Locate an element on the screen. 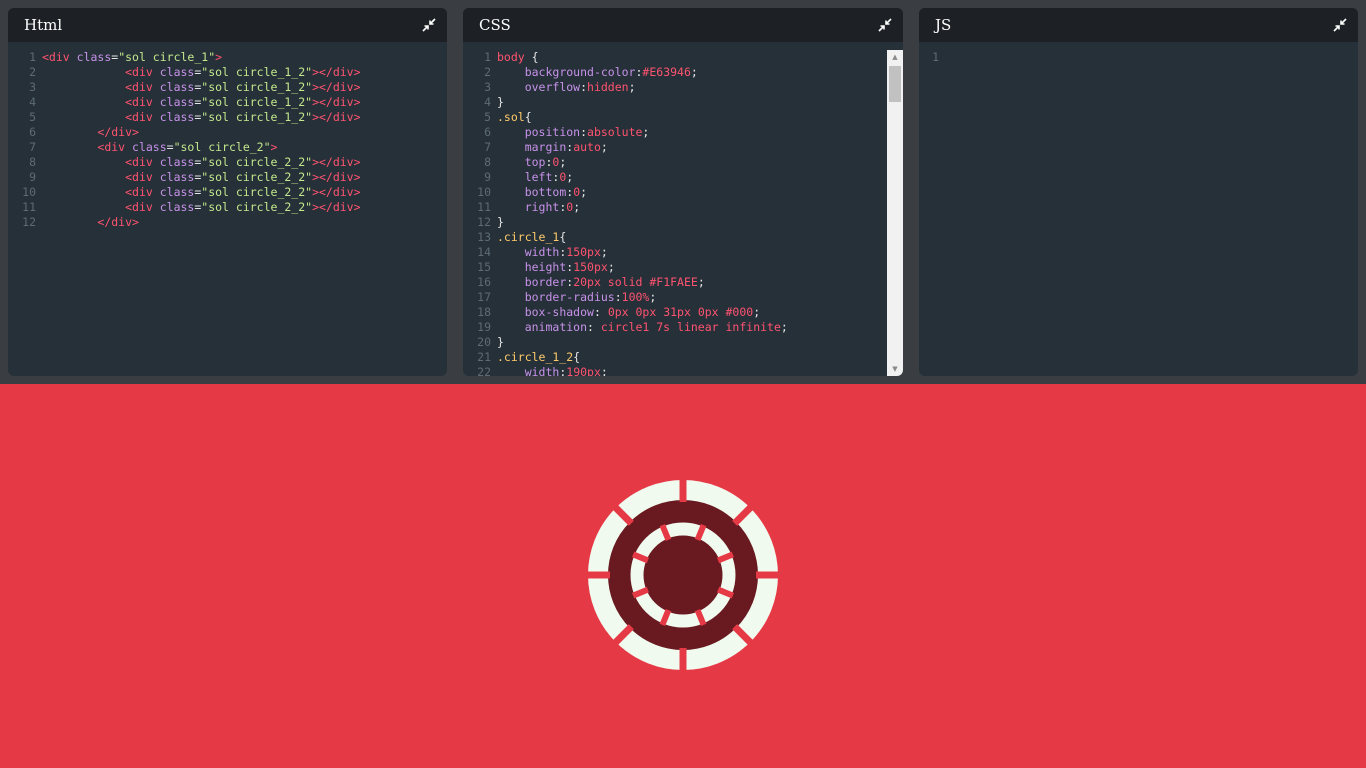 The image size is (1366, 768). code-token: </div> is located at coordinates (118, 222).